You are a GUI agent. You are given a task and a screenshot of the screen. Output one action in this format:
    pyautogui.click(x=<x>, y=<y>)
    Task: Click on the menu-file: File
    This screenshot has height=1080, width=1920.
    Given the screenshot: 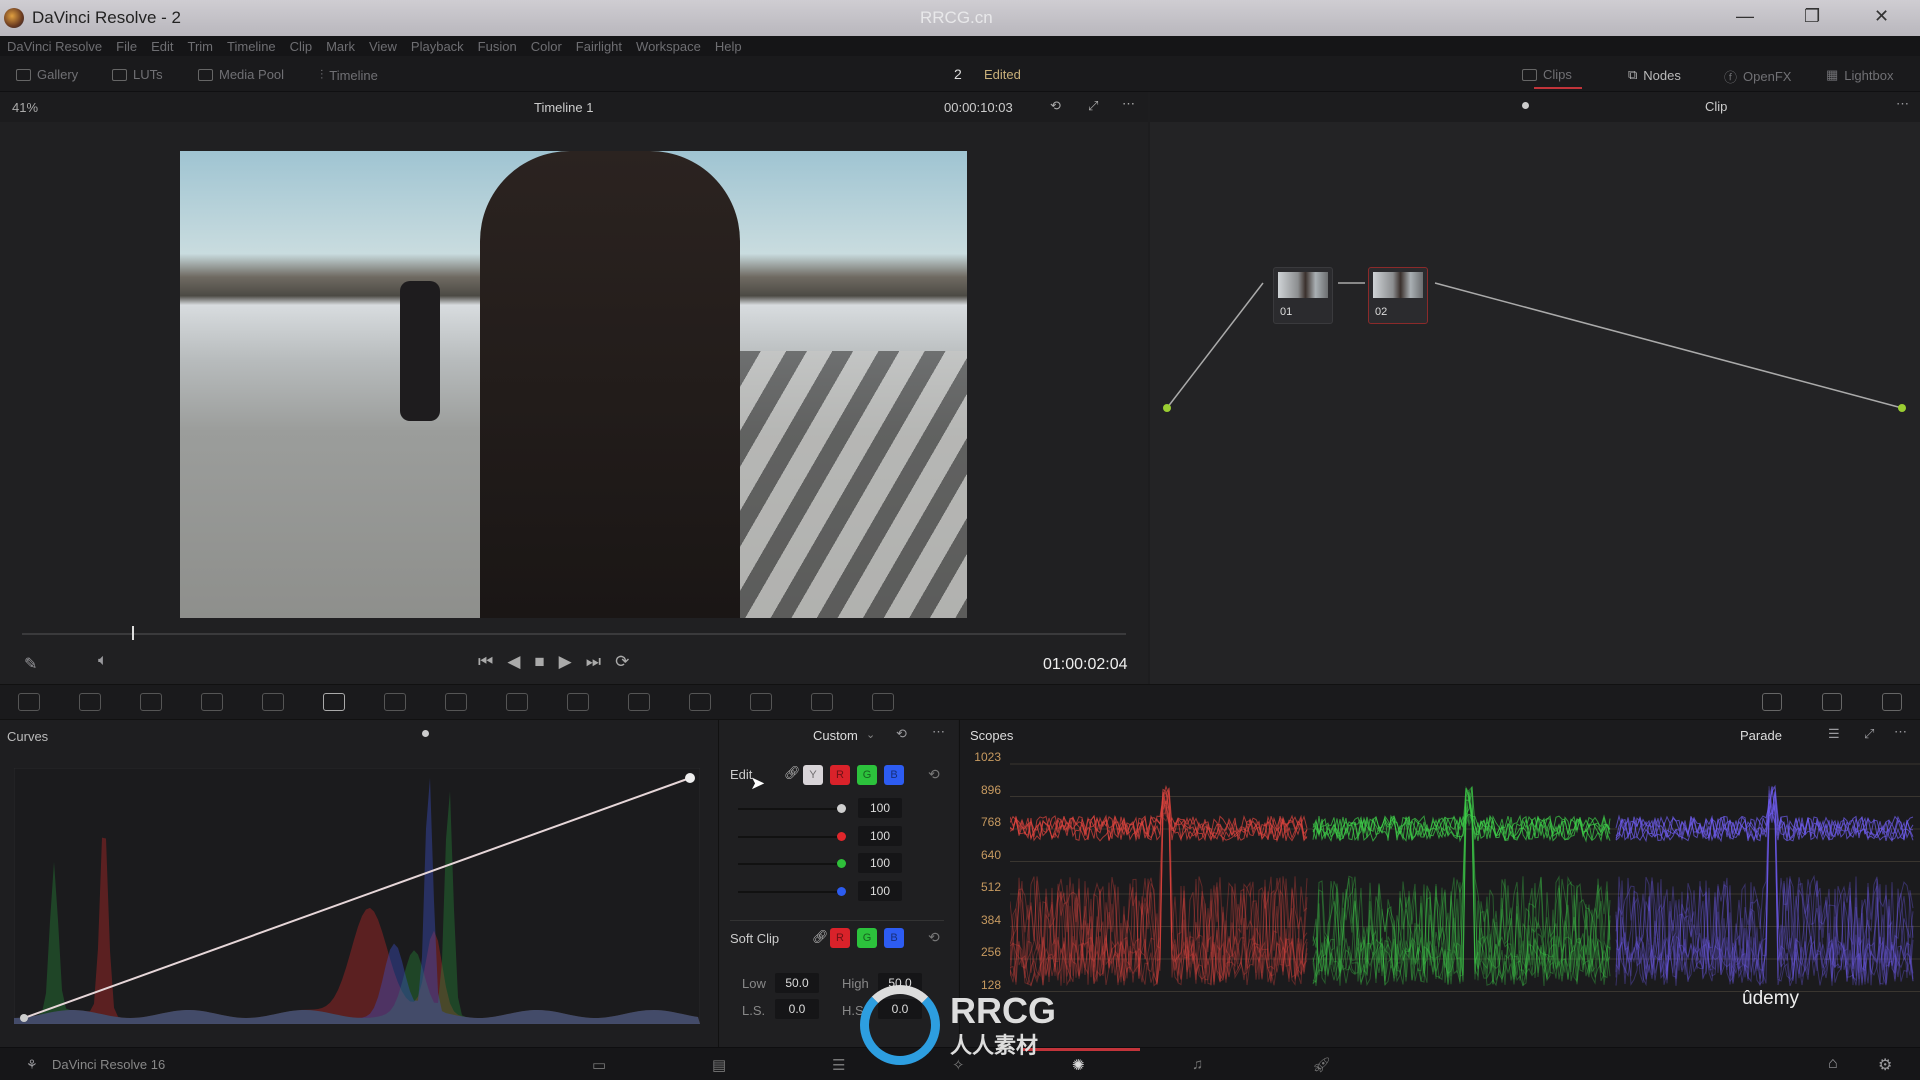 What is the action you would take?
    pyautogui.click(x=126, y=46)
    